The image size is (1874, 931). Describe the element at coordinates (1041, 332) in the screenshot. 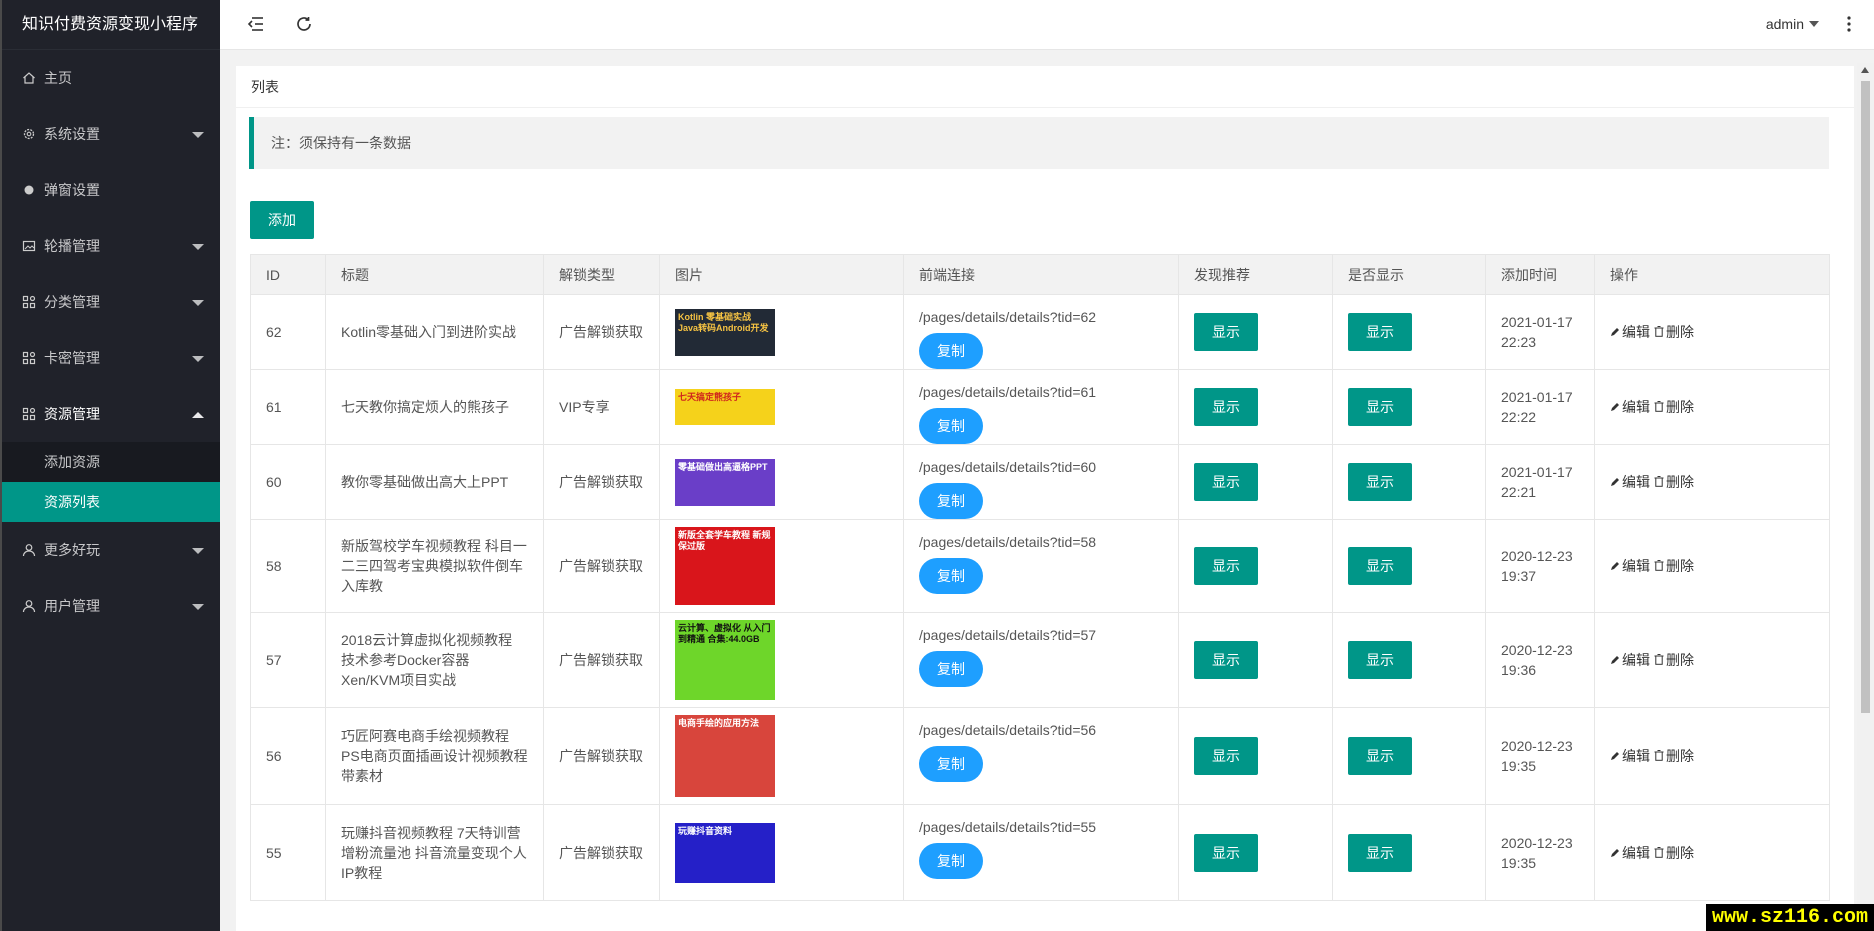

I see `cell-frontend-link: /pages/details/details?tid=62 复制` at that location.